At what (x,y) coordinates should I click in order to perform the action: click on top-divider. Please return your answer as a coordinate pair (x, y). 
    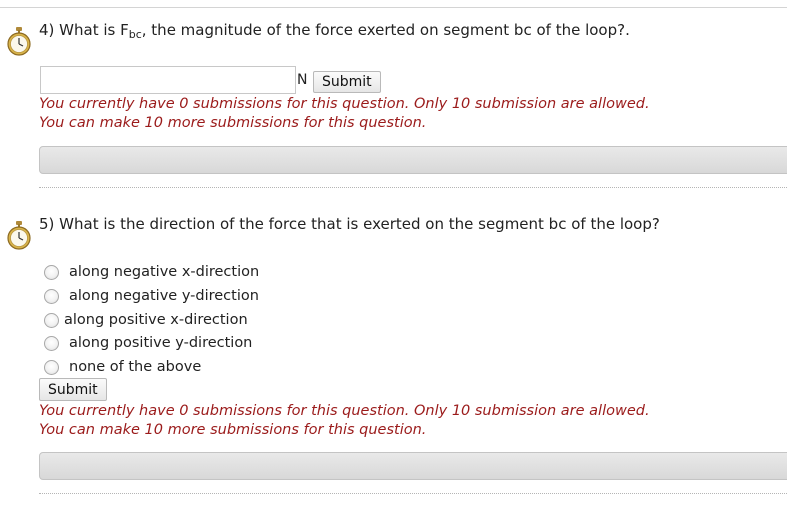
    Looking at the image, I should click on (393, 4).